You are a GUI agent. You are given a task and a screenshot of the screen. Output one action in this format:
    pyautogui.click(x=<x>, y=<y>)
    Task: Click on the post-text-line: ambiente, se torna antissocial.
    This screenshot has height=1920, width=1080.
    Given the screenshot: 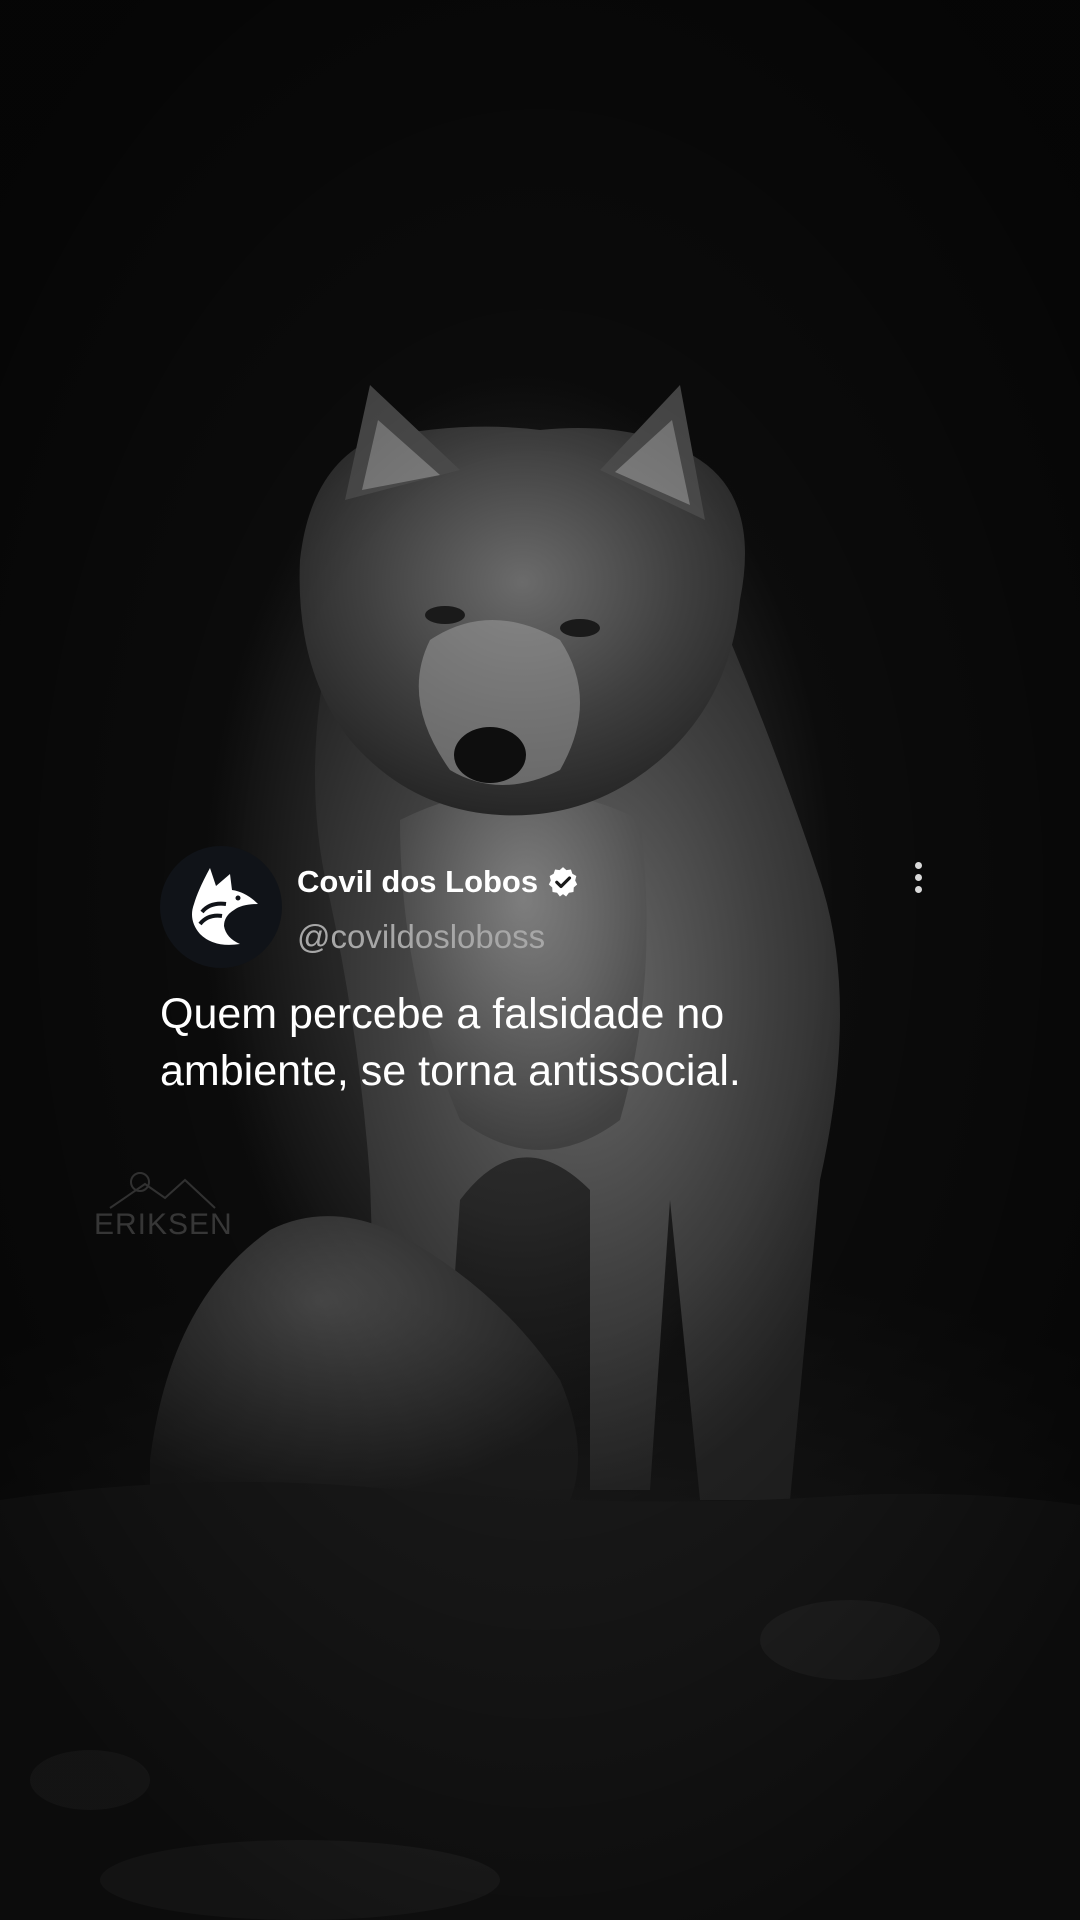 What is the action you would take?
    pyautogui.click(x=450, y=1071)
    